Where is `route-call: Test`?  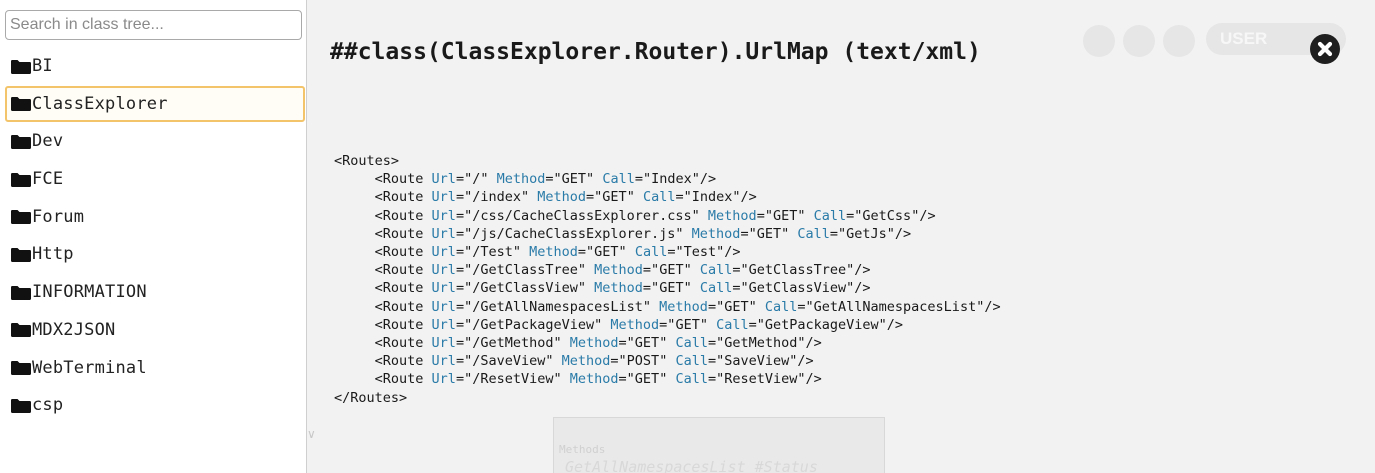 route-call: Test is located at coordinates (700, 252).